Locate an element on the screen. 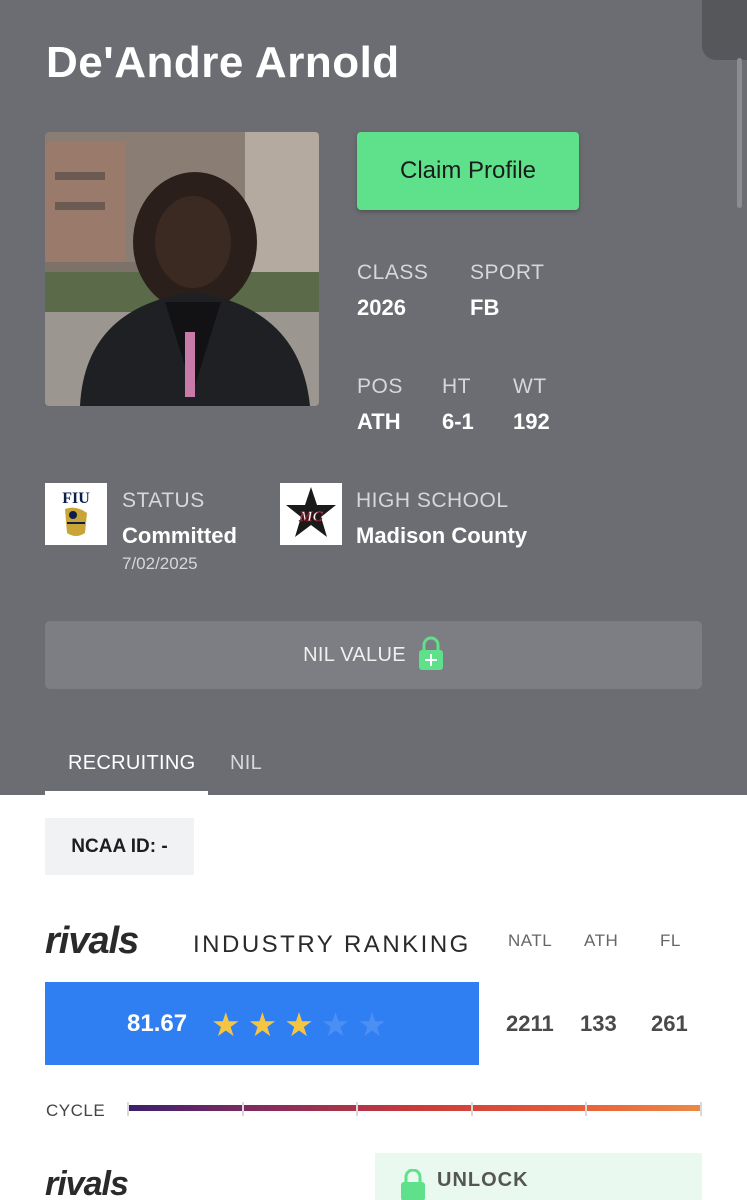  position-label: POS is located at coordinates (380, 386).